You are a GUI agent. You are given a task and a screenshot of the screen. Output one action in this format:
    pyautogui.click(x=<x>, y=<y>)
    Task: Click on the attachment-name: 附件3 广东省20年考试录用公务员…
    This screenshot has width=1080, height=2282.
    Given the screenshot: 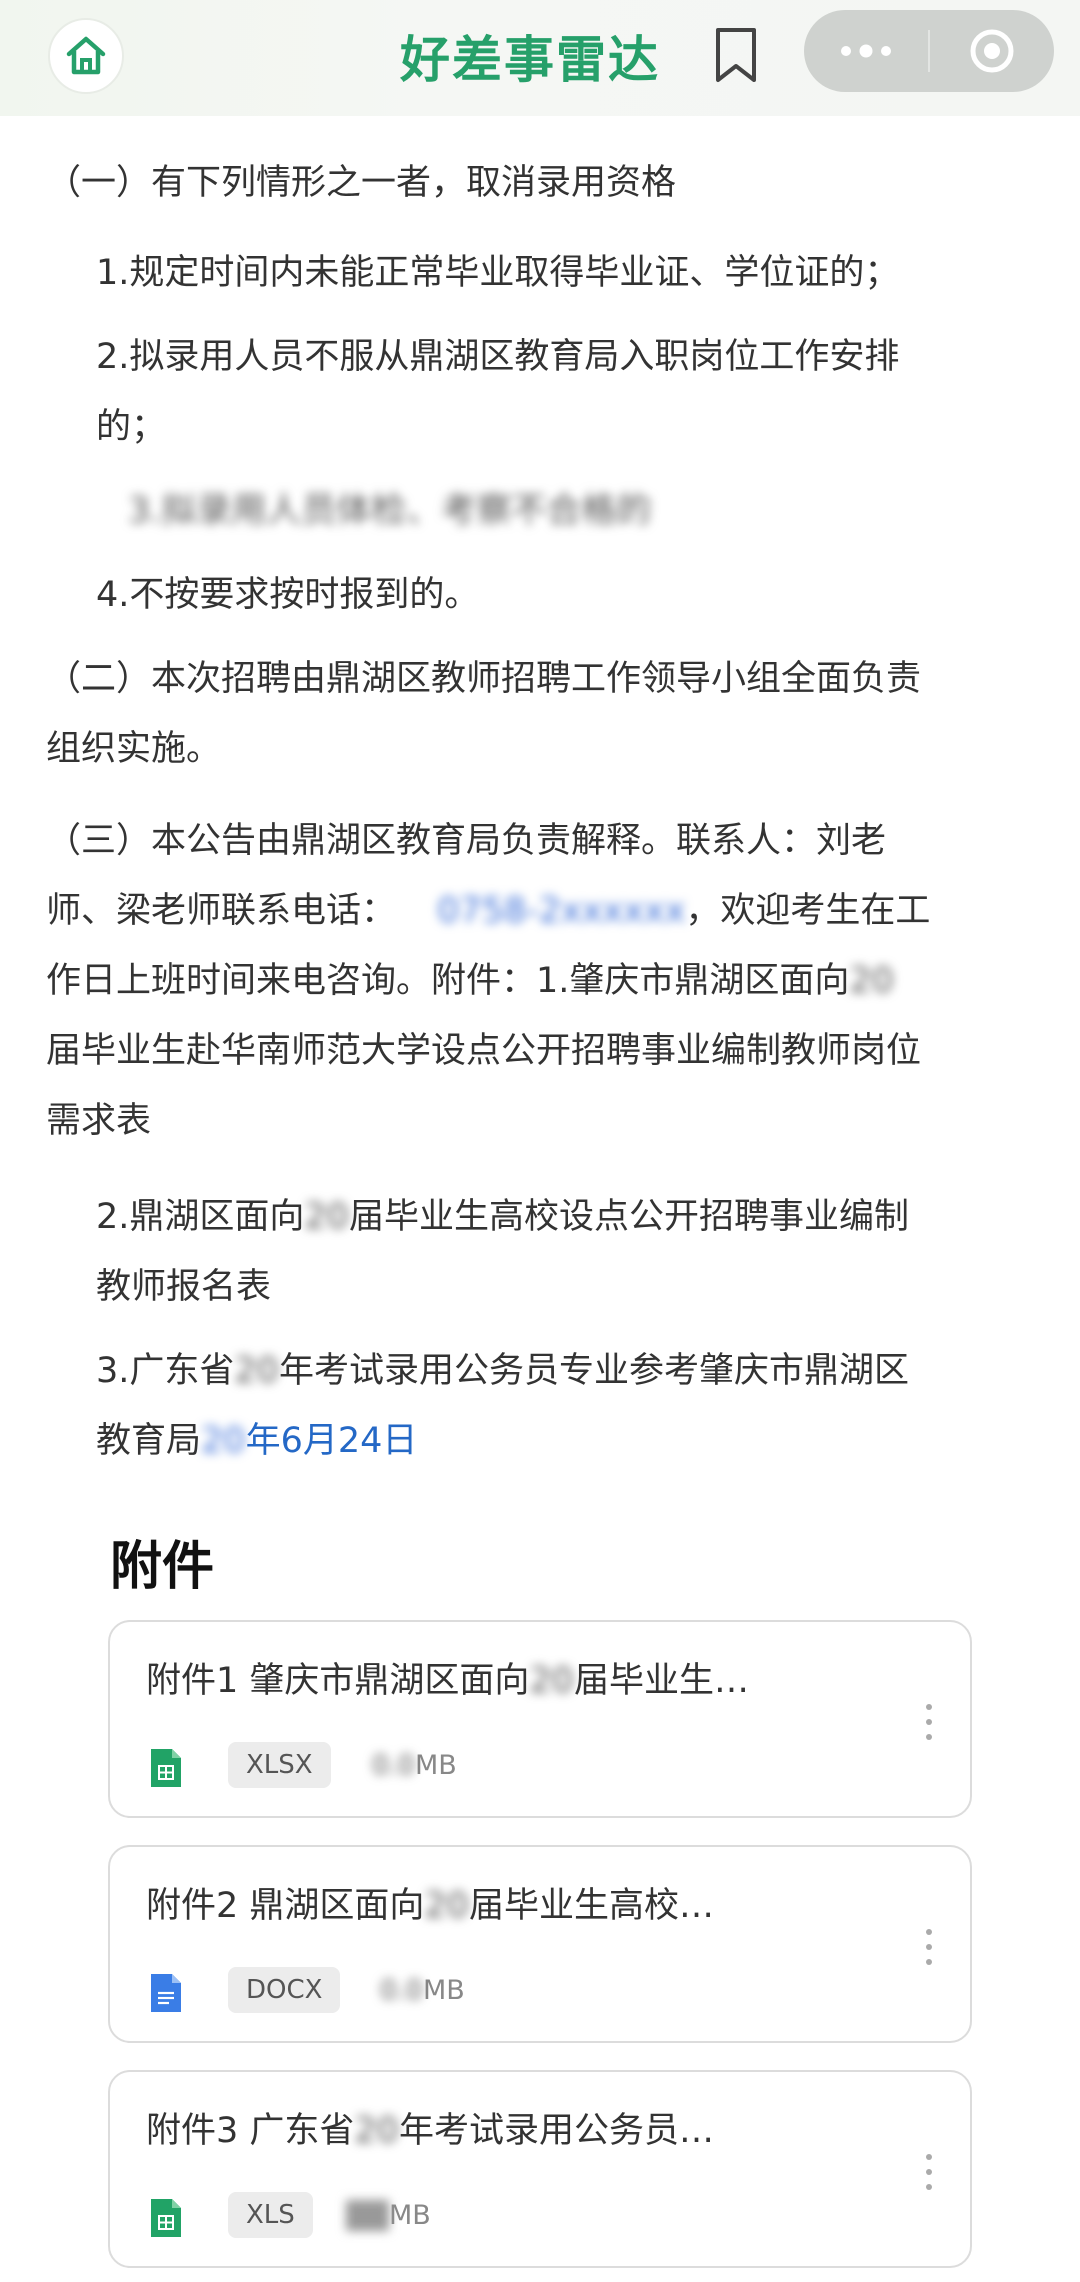 What is the action you would take?
    pyautogui.click(x=430, y=2131)
    